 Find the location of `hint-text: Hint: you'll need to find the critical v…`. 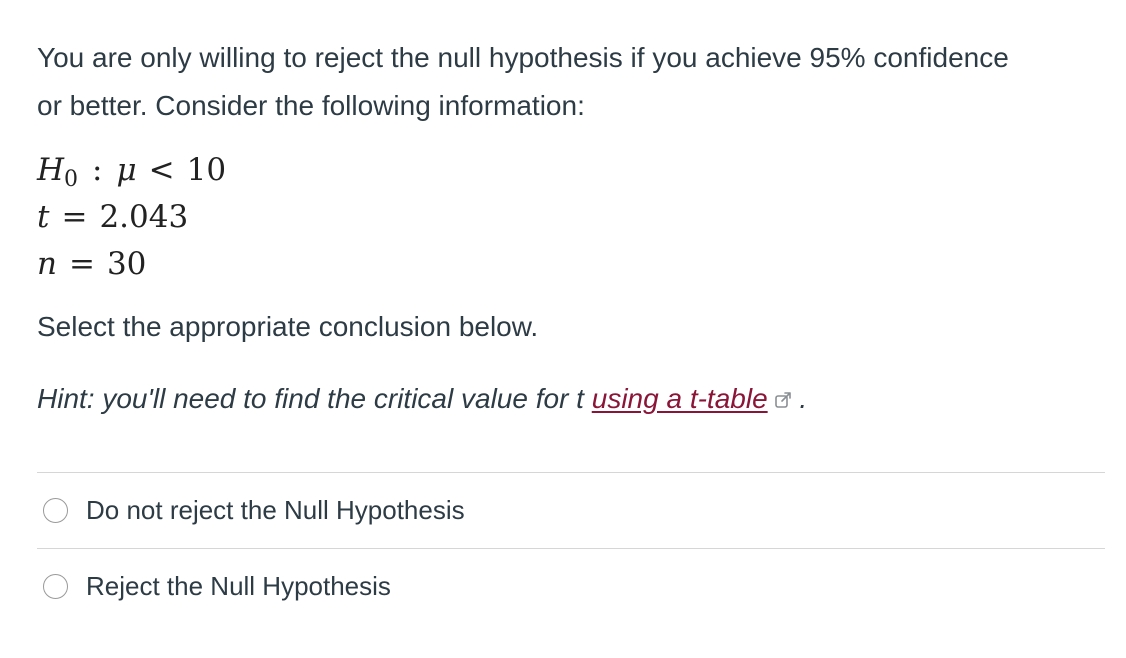

hint-text: Hint: you'll need to find the critical v… is located at coordinates (422, 399).